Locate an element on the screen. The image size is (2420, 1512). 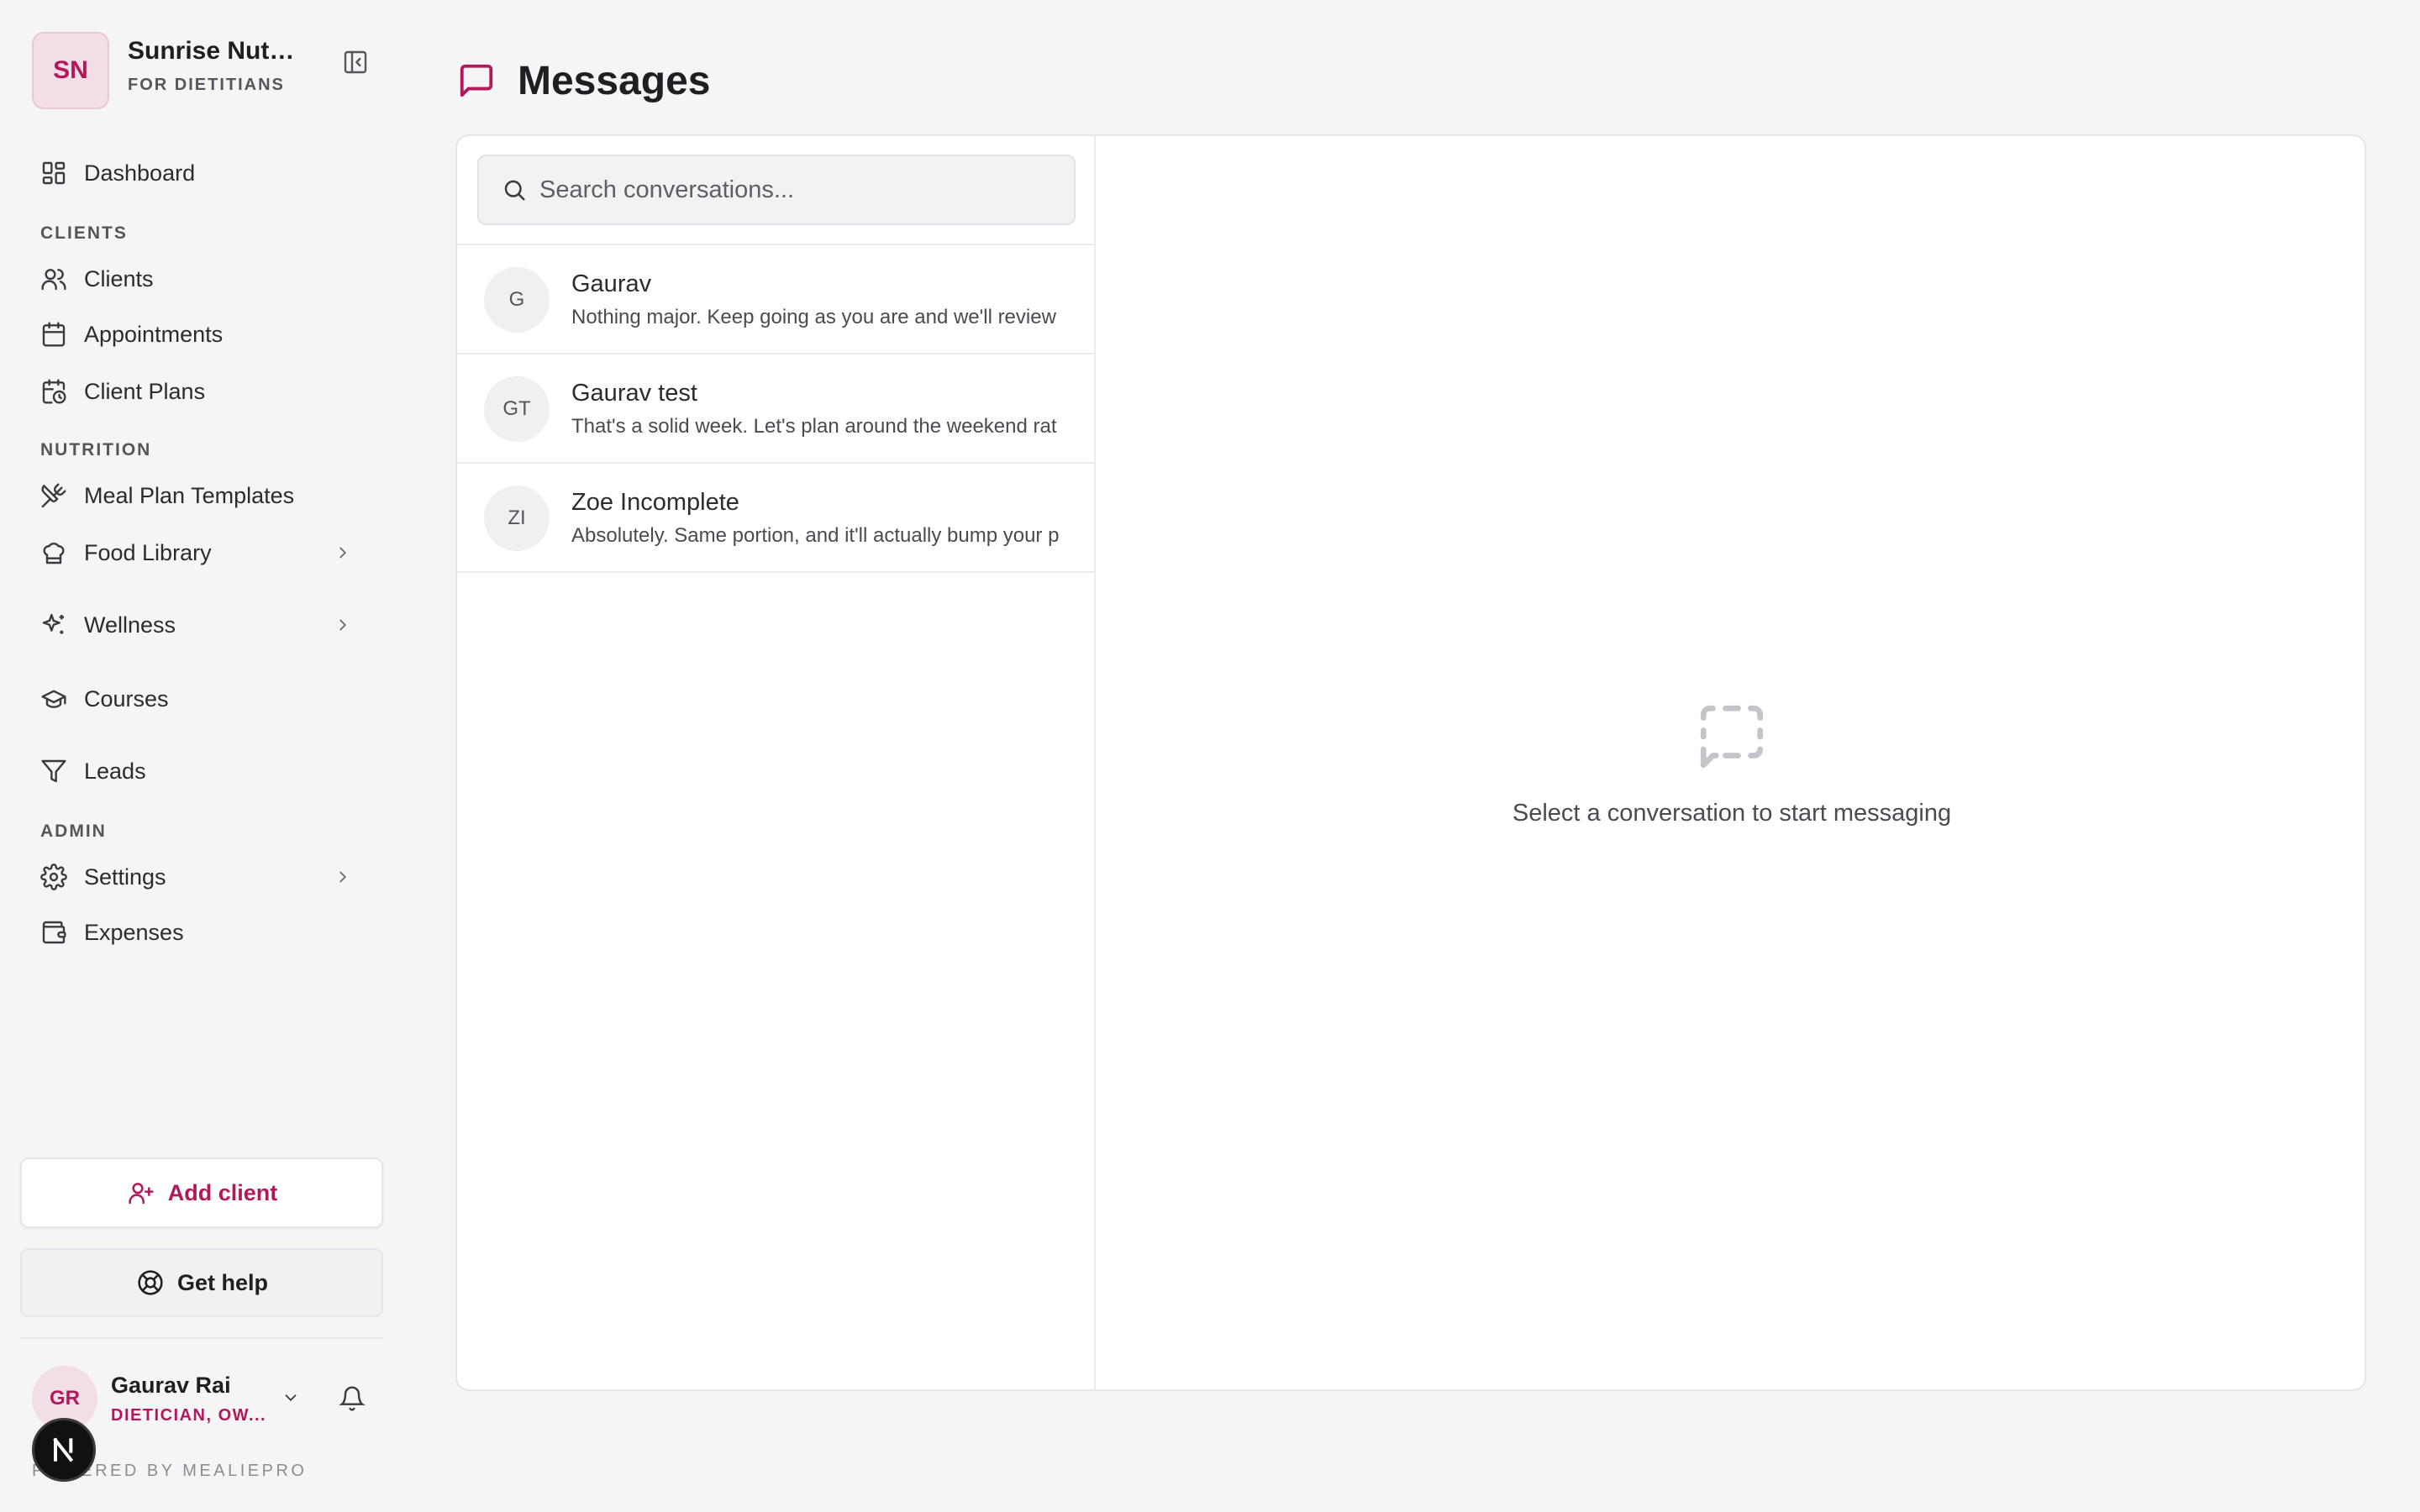
graduation-cap-icon is located at coordinates (54, 699).